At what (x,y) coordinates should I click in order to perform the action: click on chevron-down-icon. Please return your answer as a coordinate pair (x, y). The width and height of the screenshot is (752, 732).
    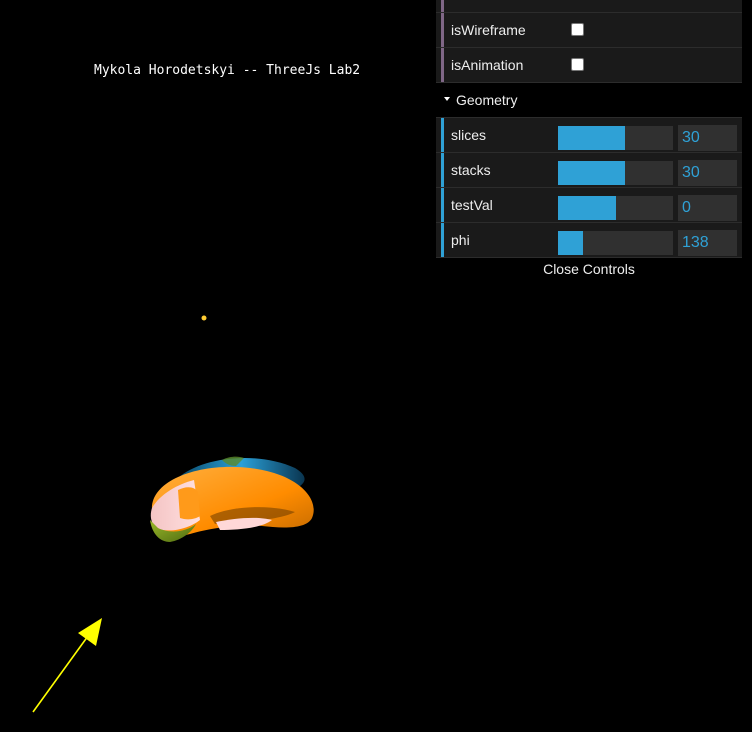
    Looking at the image, I should click on (447, 99).